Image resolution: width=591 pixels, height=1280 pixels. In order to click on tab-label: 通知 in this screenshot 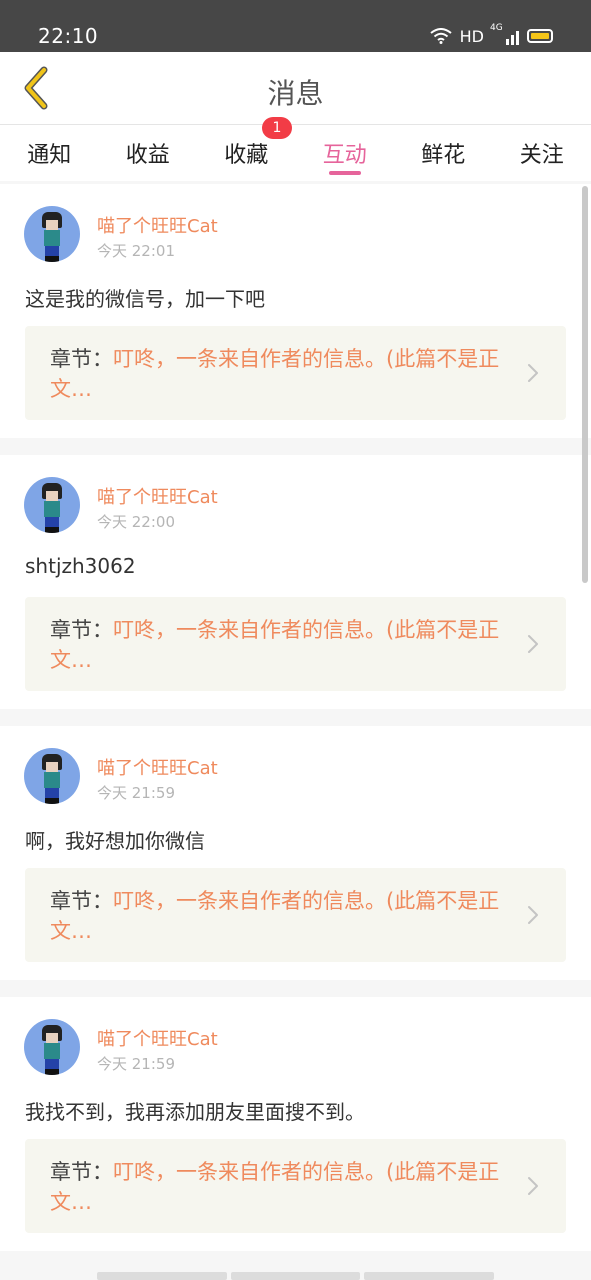, I will do `click(49, 155)`.